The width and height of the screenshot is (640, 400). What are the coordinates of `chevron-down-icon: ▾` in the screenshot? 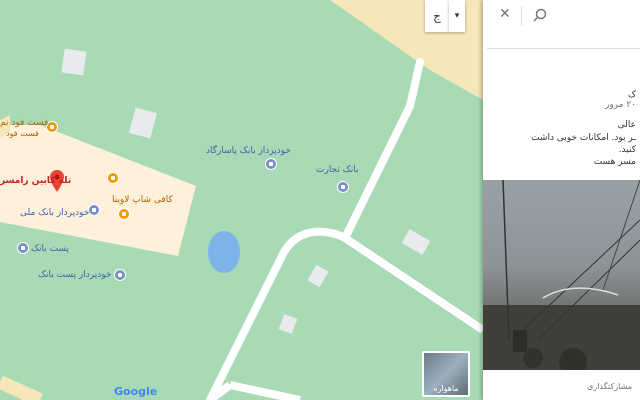 It's located at (457, 16).